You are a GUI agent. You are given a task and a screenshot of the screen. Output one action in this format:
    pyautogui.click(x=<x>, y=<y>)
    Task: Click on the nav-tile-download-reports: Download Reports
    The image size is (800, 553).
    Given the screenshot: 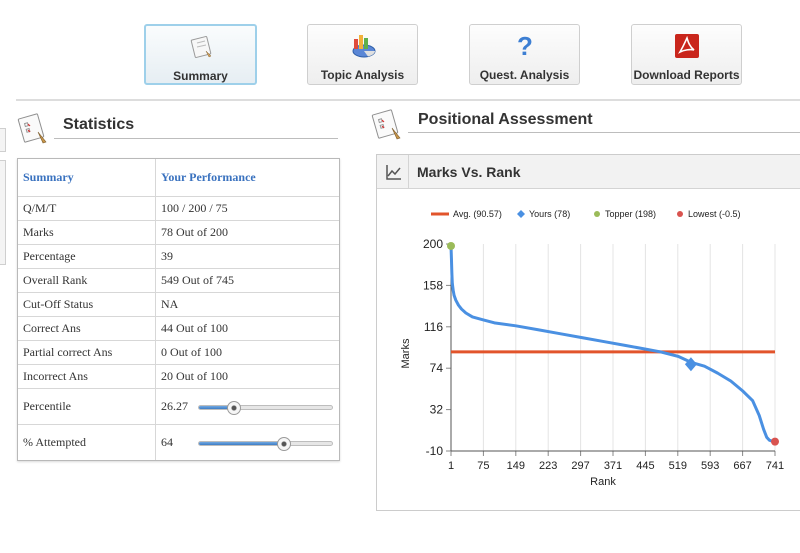 What is the action you would take?
    pyautogui.click(x=686, y=54)
    